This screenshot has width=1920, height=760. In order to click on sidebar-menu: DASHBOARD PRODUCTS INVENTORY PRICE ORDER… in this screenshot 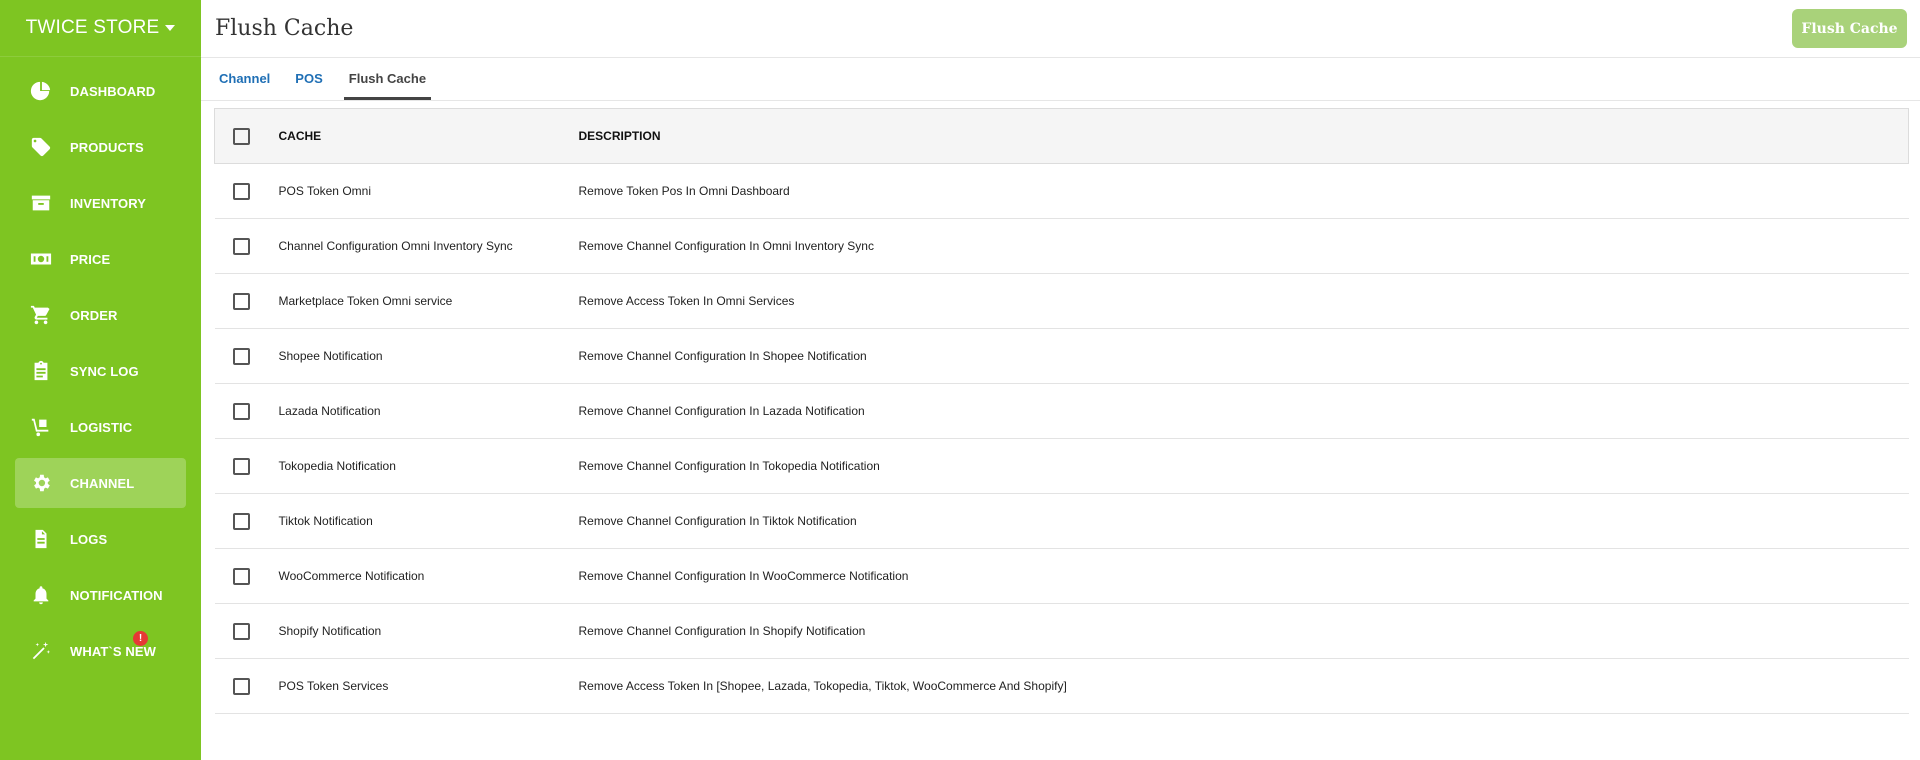, I will do `click(100, 366)`.